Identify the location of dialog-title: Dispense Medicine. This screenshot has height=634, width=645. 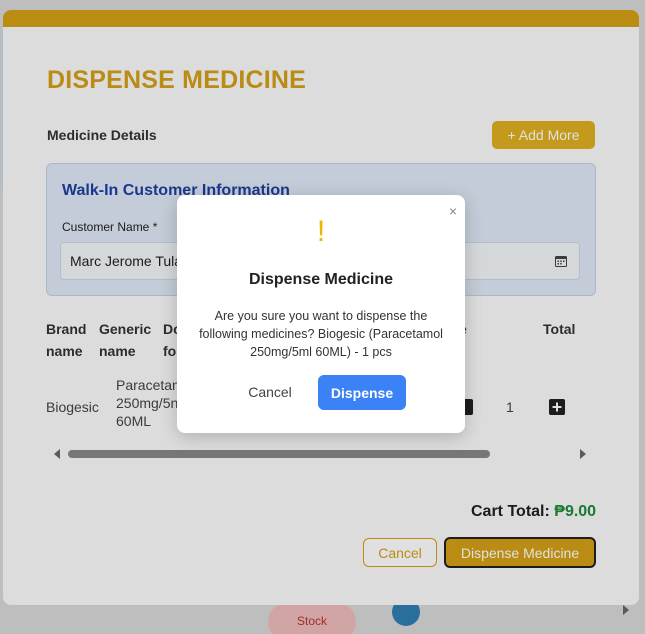
(321, 279).